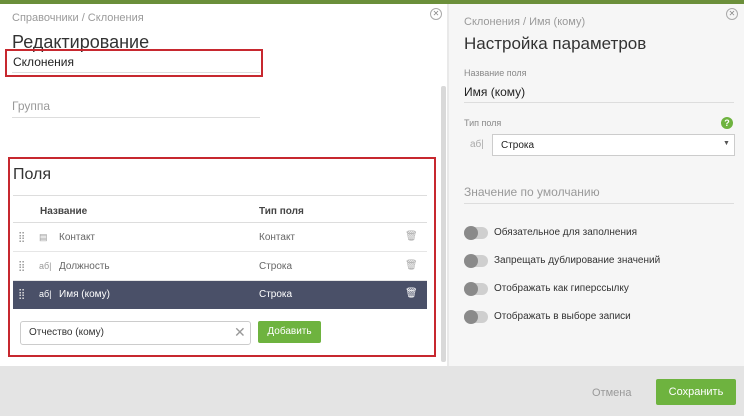  I want to click on default-value-underline, so click(599, 203).